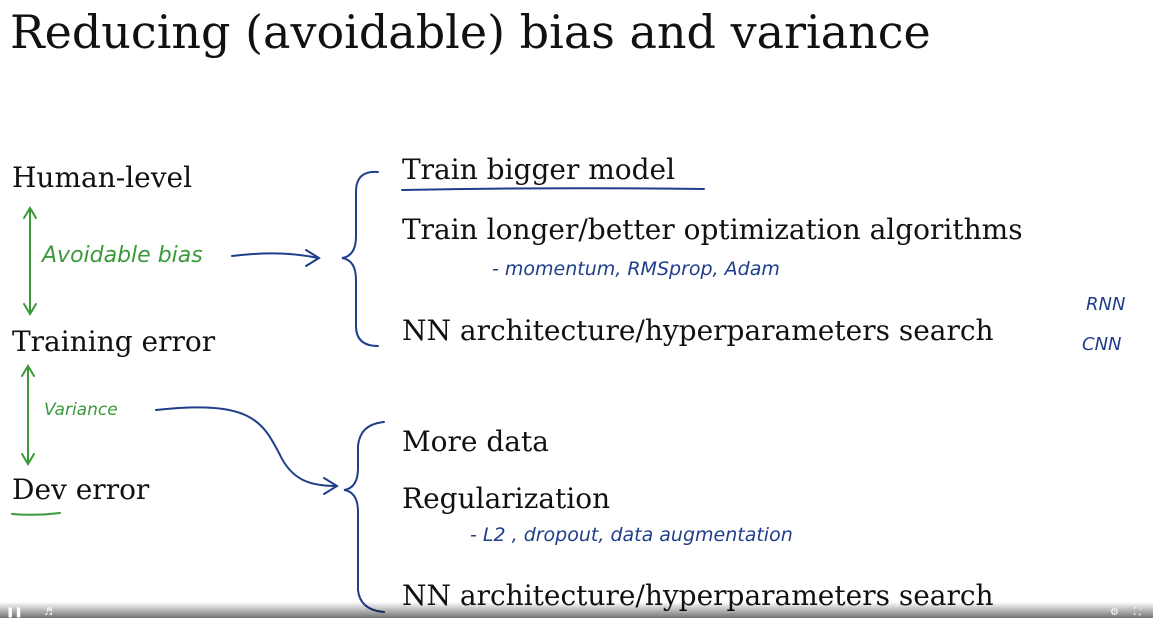 Image resolution: width=1153 pixels, height=618 pixels. What do you see at coordinates (1137, 613) in the screenshot?
I see `fullscreen-icon: ⛶` at bounding box center [1137, 613].